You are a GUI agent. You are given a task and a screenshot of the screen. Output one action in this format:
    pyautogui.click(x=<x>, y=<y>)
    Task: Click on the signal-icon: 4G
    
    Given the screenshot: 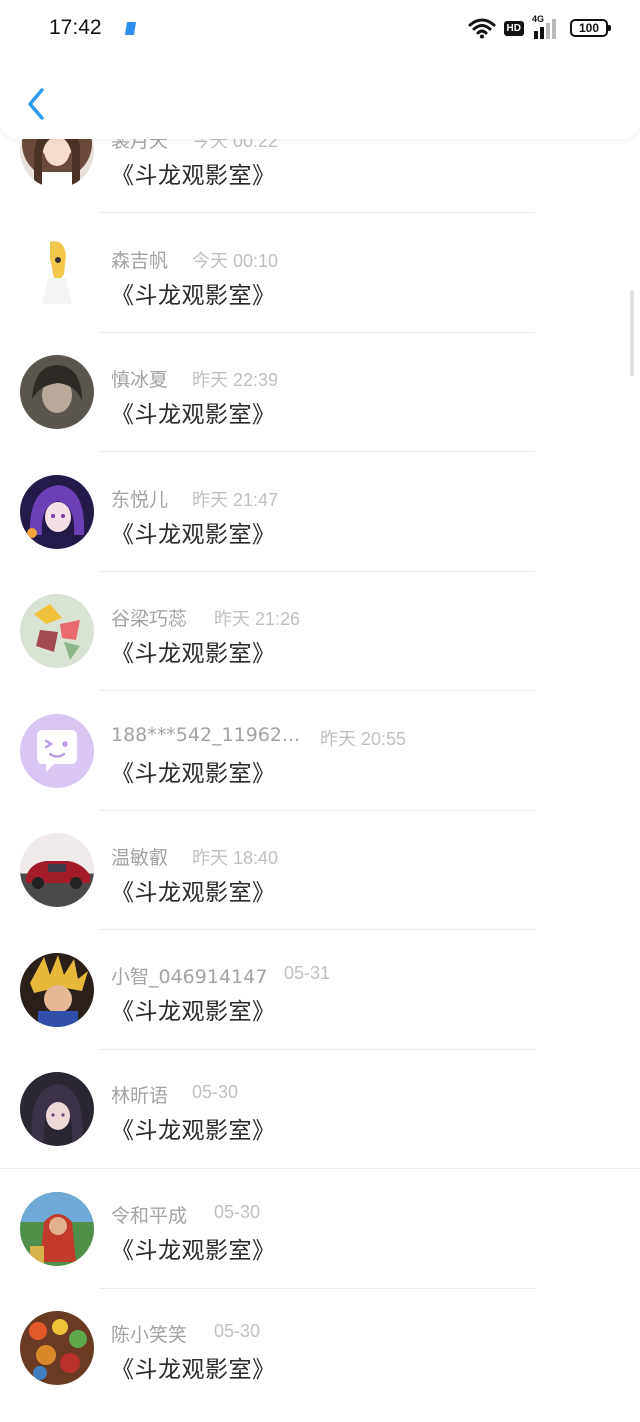 What is the action you would take?
    pyautogui.click(x=547, y=26)
    